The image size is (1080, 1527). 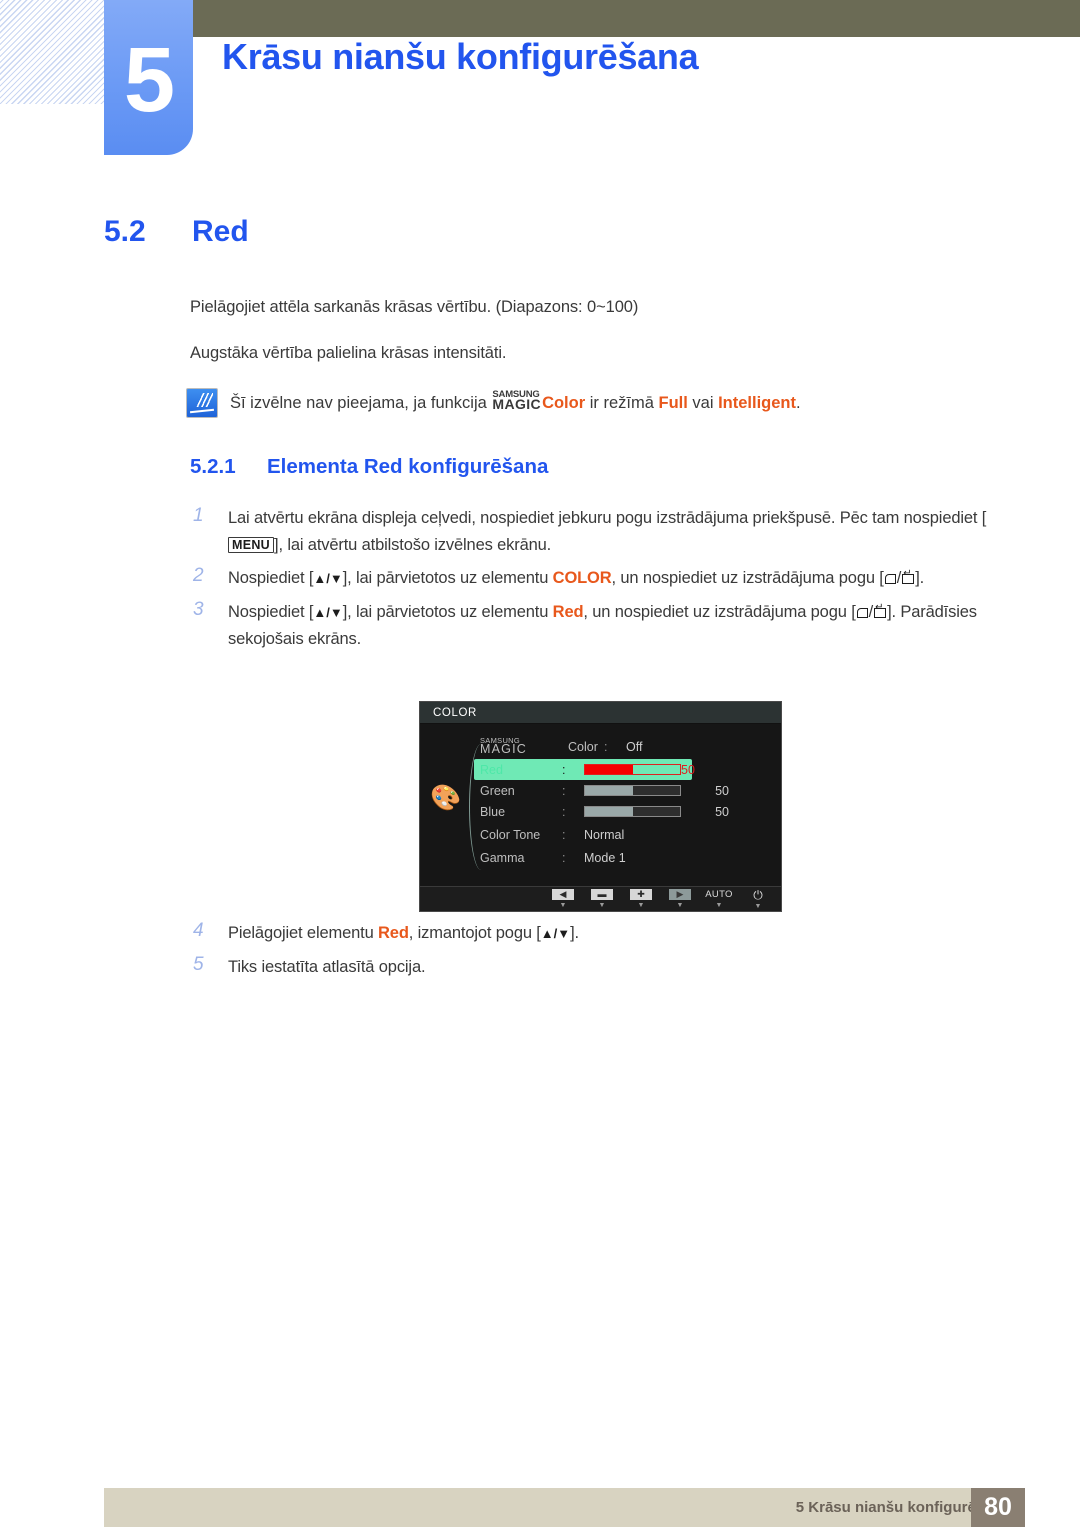 I want to click on chapter-title: Krāsu nianšu konfigurēšana, so click(x=460, y=56).